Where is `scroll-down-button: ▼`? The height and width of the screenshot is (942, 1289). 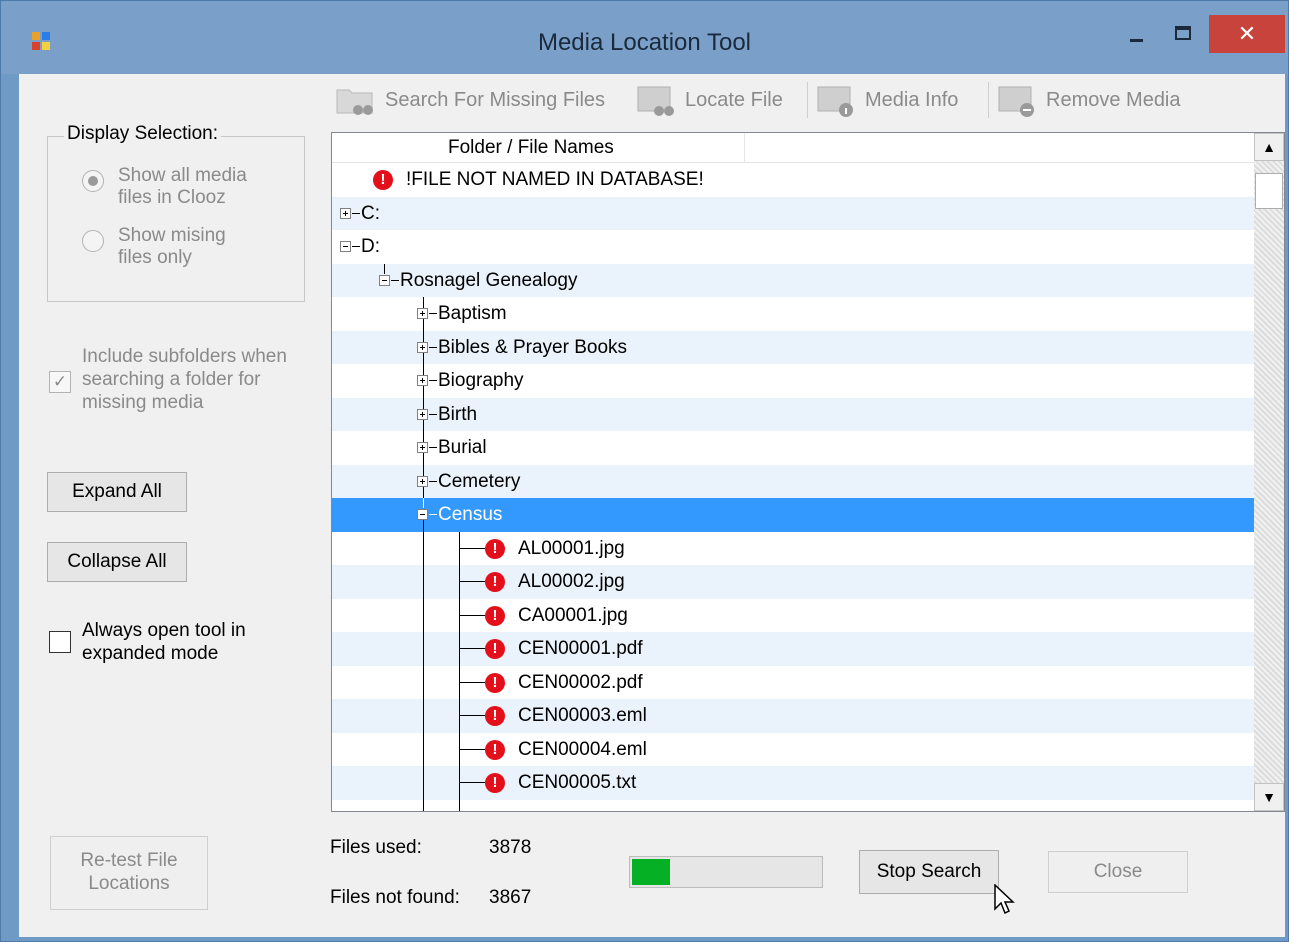
scroll-down-button: ▼ is located at coordinates (1269, 797).